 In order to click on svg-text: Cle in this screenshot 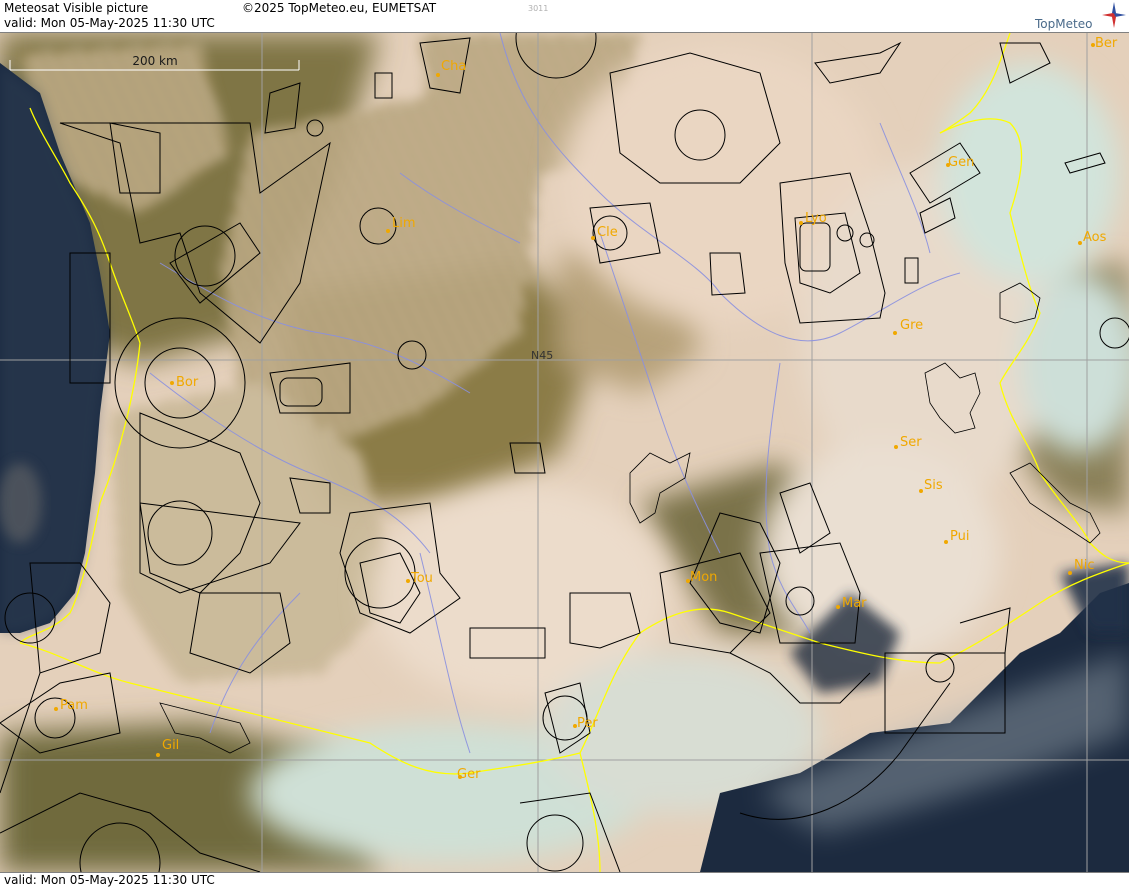, I will do `click(607, 232)`.